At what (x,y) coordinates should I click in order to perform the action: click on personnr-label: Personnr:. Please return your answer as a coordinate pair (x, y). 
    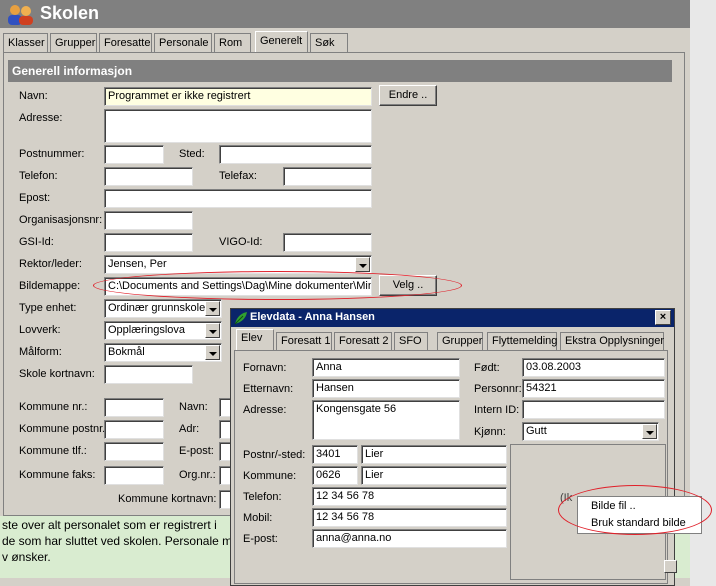
    Looking at the image, I should click on (498, 389).